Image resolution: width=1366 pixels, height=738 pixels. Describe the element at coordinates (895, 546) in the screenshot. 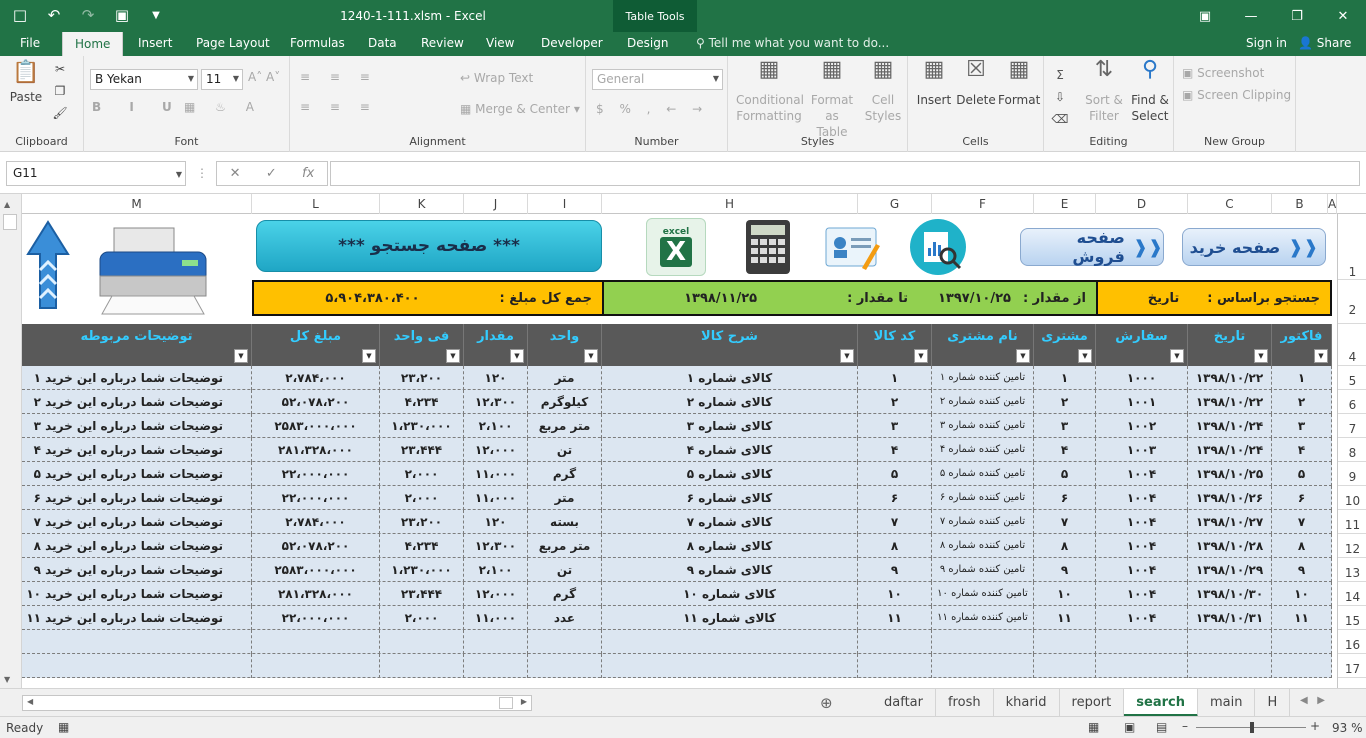

I see `table-cell: ۸` at that location.